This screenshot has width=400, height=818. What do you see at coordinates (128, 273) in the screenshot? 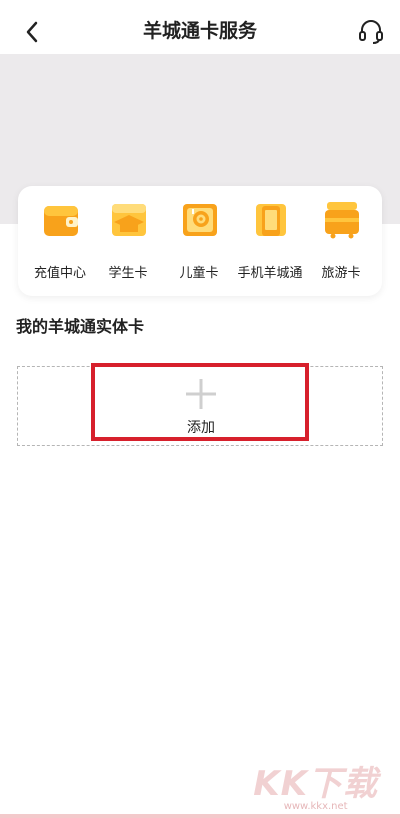
I see `service-label: 学生卡` at bounding box center [128, 273].